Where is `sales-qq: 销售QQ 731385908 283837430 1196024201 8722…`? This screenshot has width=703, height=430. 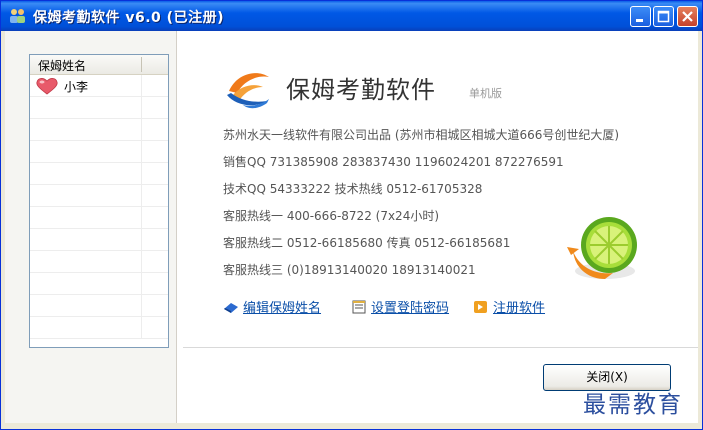
sales-qq: 销售QQ 731385908 283837430 1196024201 8722… is located at coordinates (393, 162).